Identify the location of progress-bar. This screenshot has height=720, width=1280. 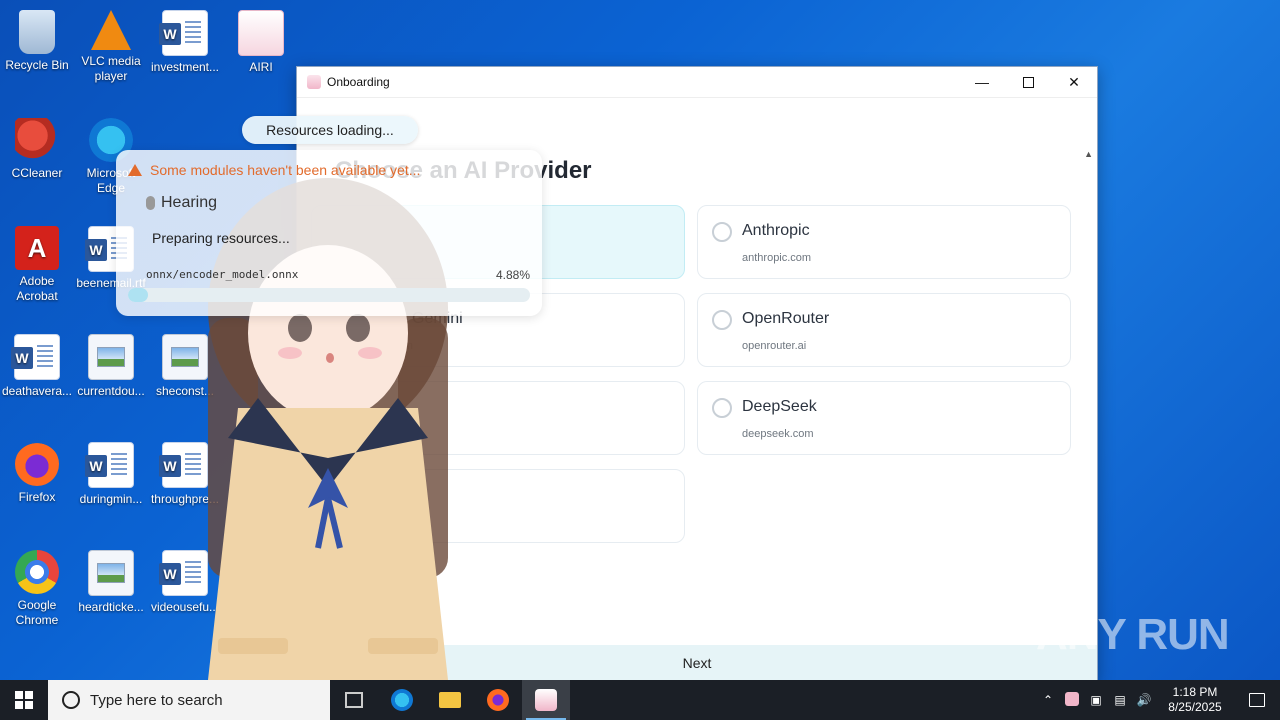
(329, 295).